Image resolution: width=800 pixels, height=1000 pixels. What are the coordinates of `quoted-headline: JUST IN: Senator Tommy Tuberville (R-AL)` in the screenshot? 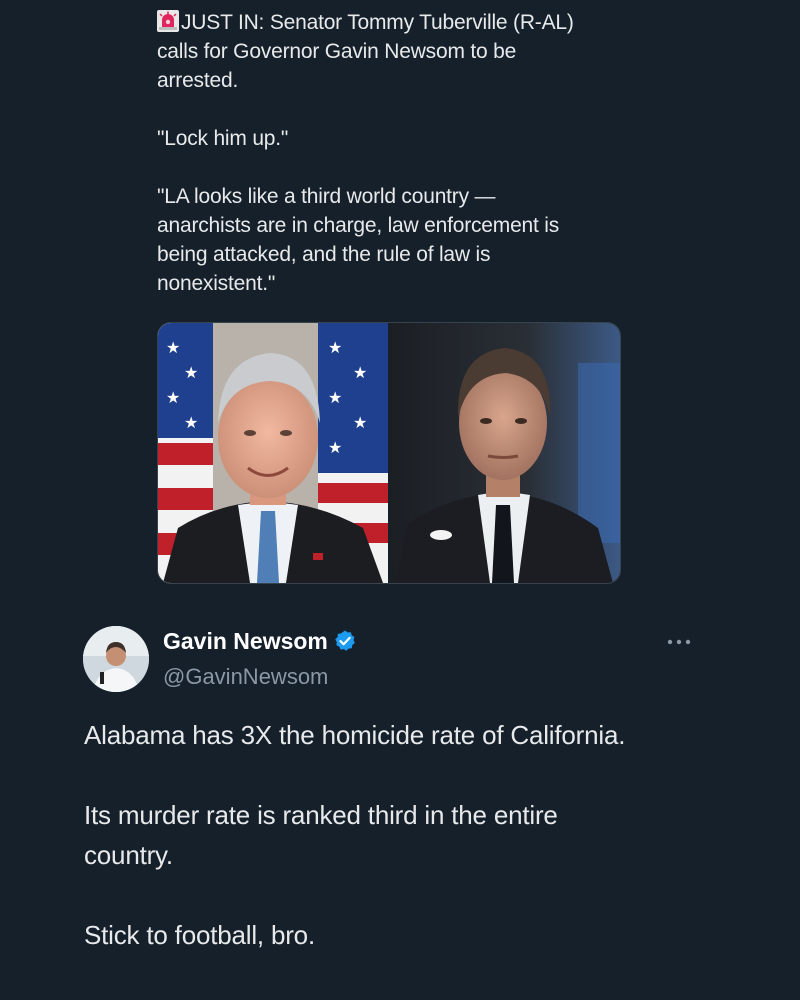 It's located at (377, 22).